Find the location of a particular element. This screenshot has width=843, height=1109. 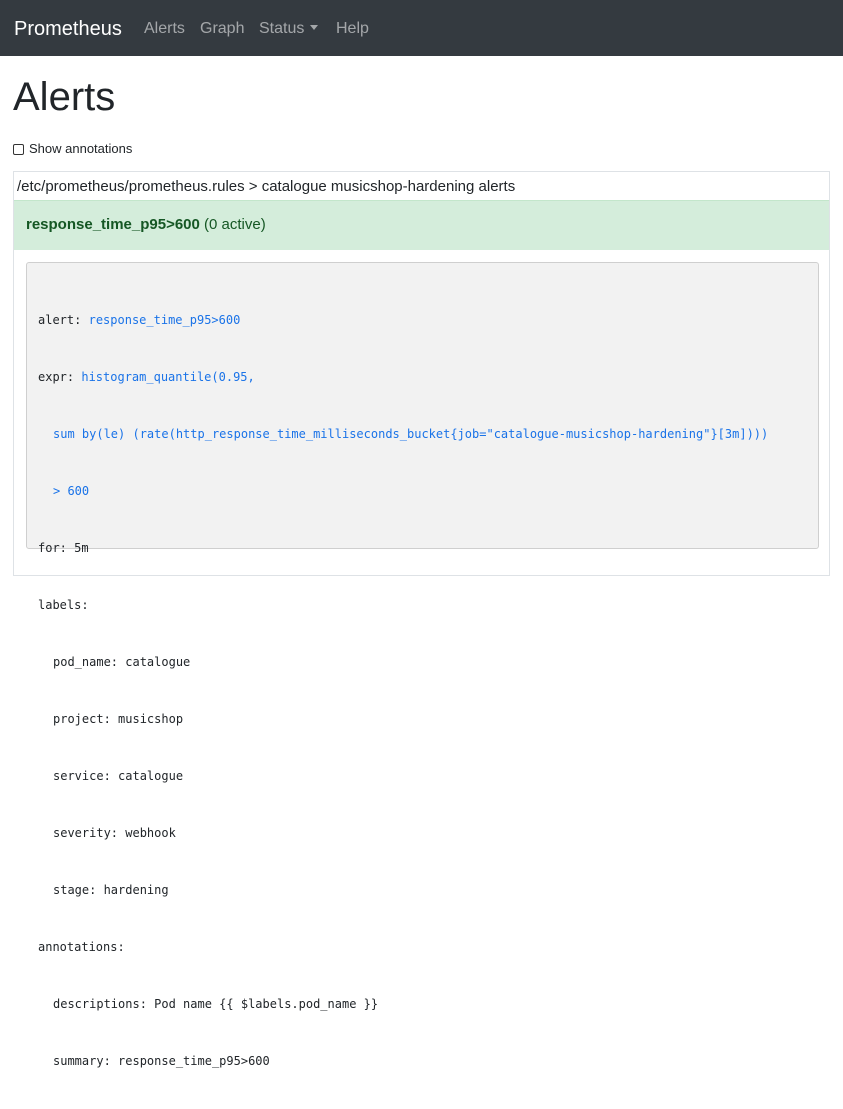

nav-graph: Graph is located at coordinates (222, 29).